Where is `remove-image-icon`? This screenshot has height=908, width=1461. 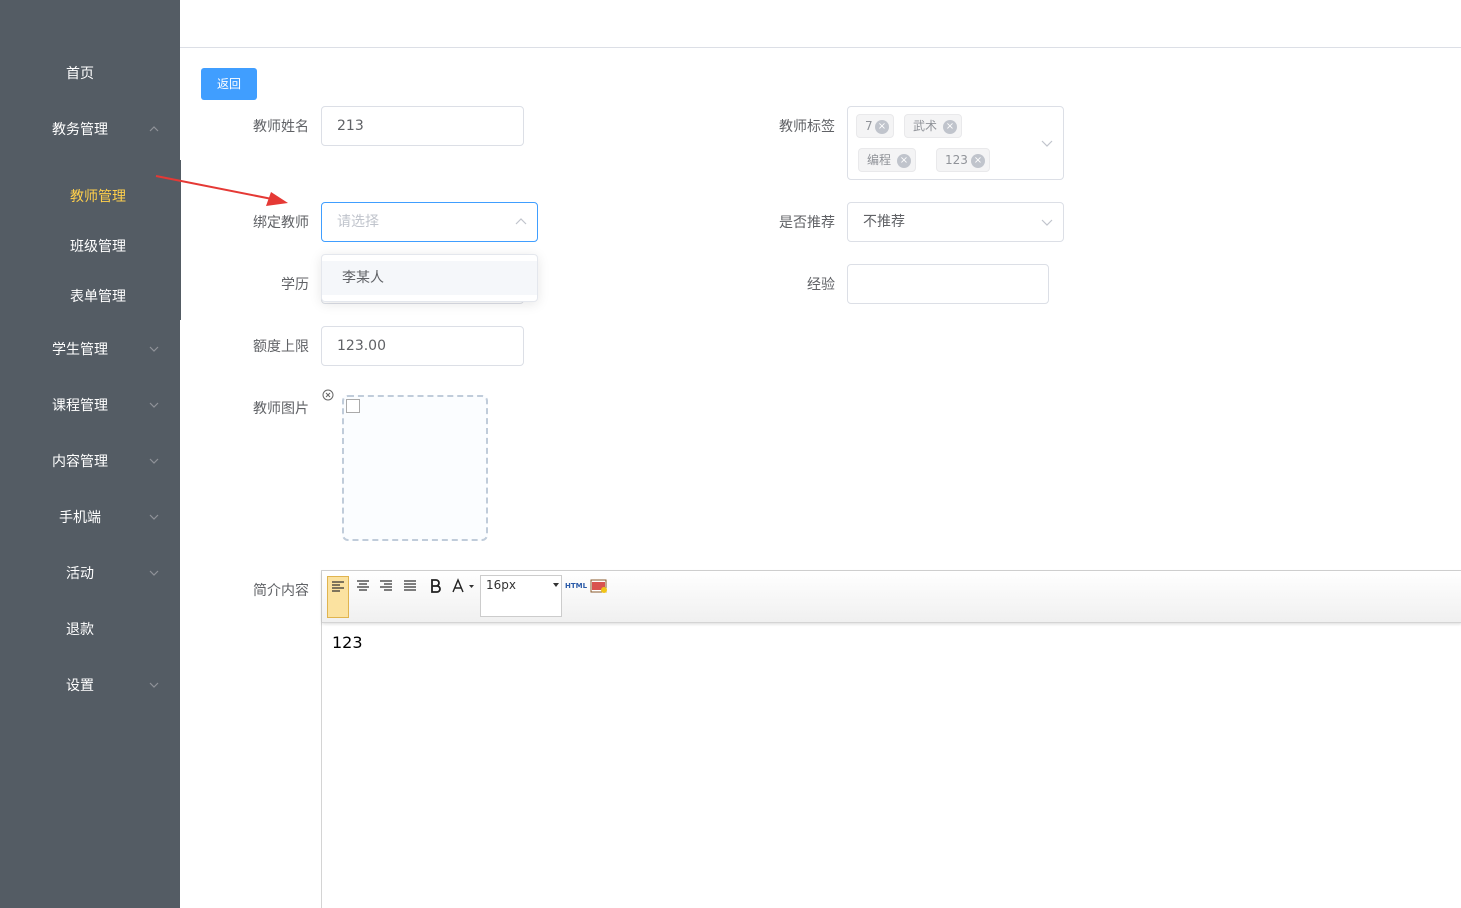
remove-image-icon is located at coordinates (328, 395).